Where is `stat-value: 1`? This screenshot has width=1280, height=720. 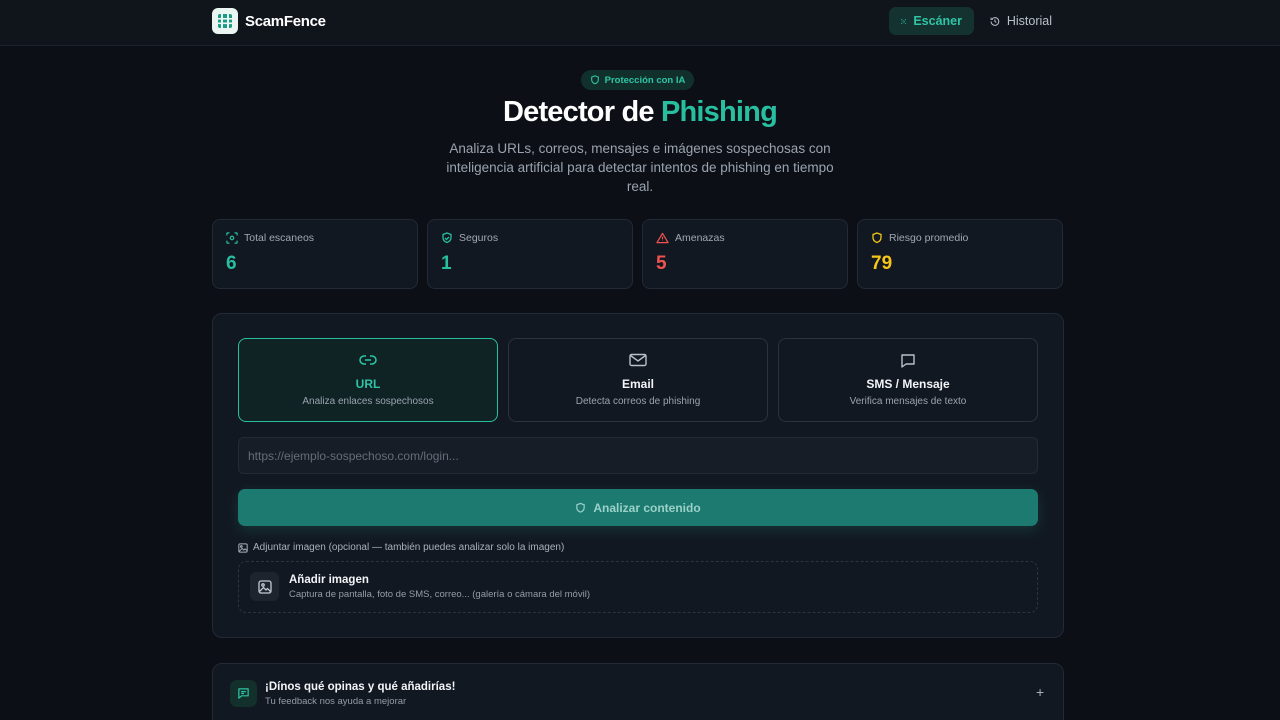
stat-value: 1 is located at coordinates (446, 263).